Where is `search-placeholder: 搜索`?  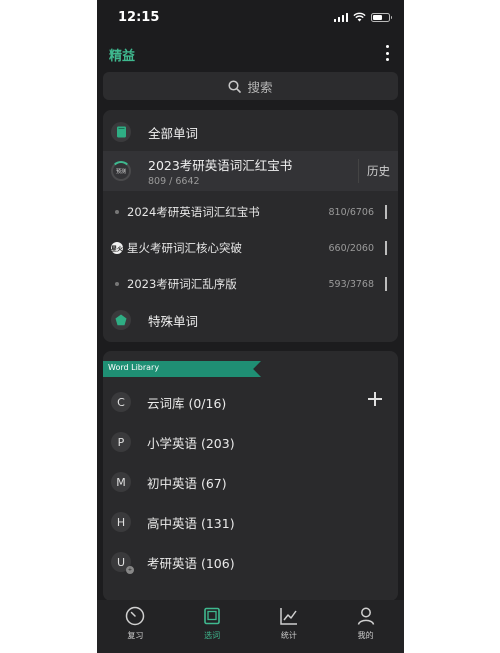
search-placeholder: 搜索 is located at coordinates (260, 87).